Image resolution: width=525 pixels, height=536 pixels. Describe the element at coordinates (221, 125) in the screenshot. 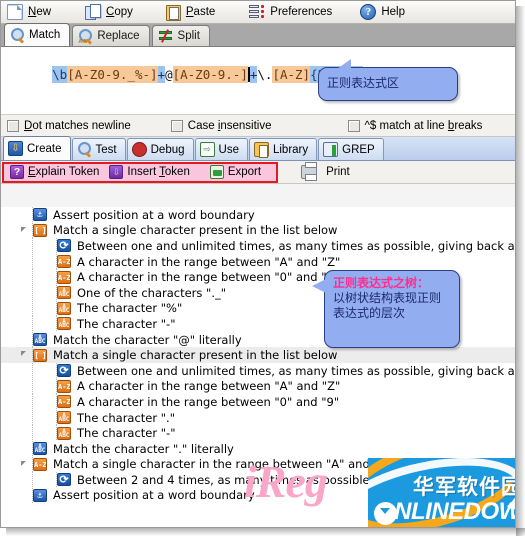

I see `checkbox-case-insensitive: Case insensitive` at that location.